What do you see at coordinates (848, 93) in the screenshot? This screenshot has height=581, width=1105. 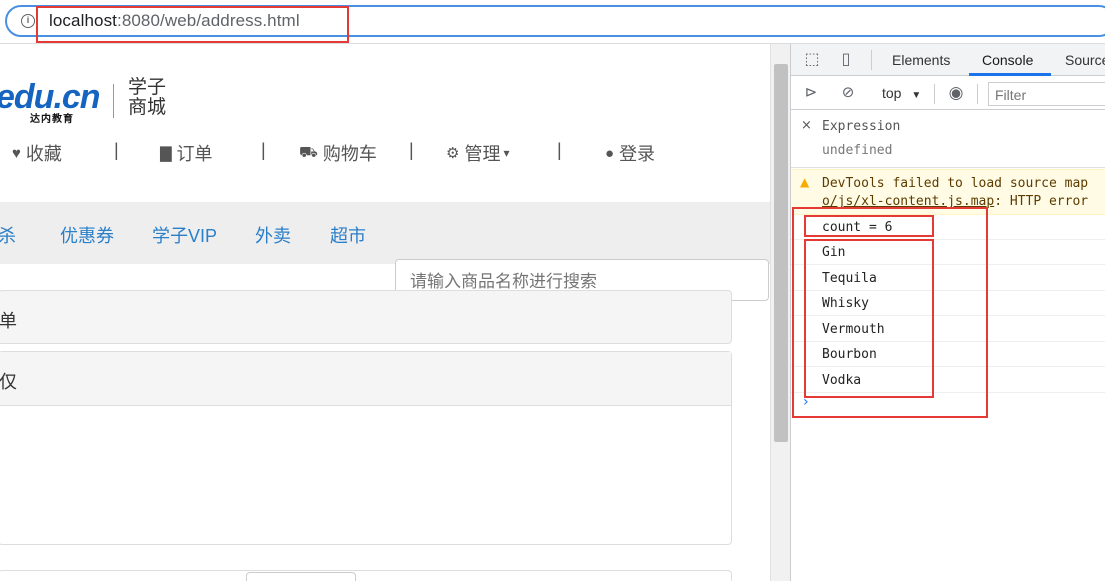 I see `clear-console-icon: ⊘` at bounding box center [848, 93].